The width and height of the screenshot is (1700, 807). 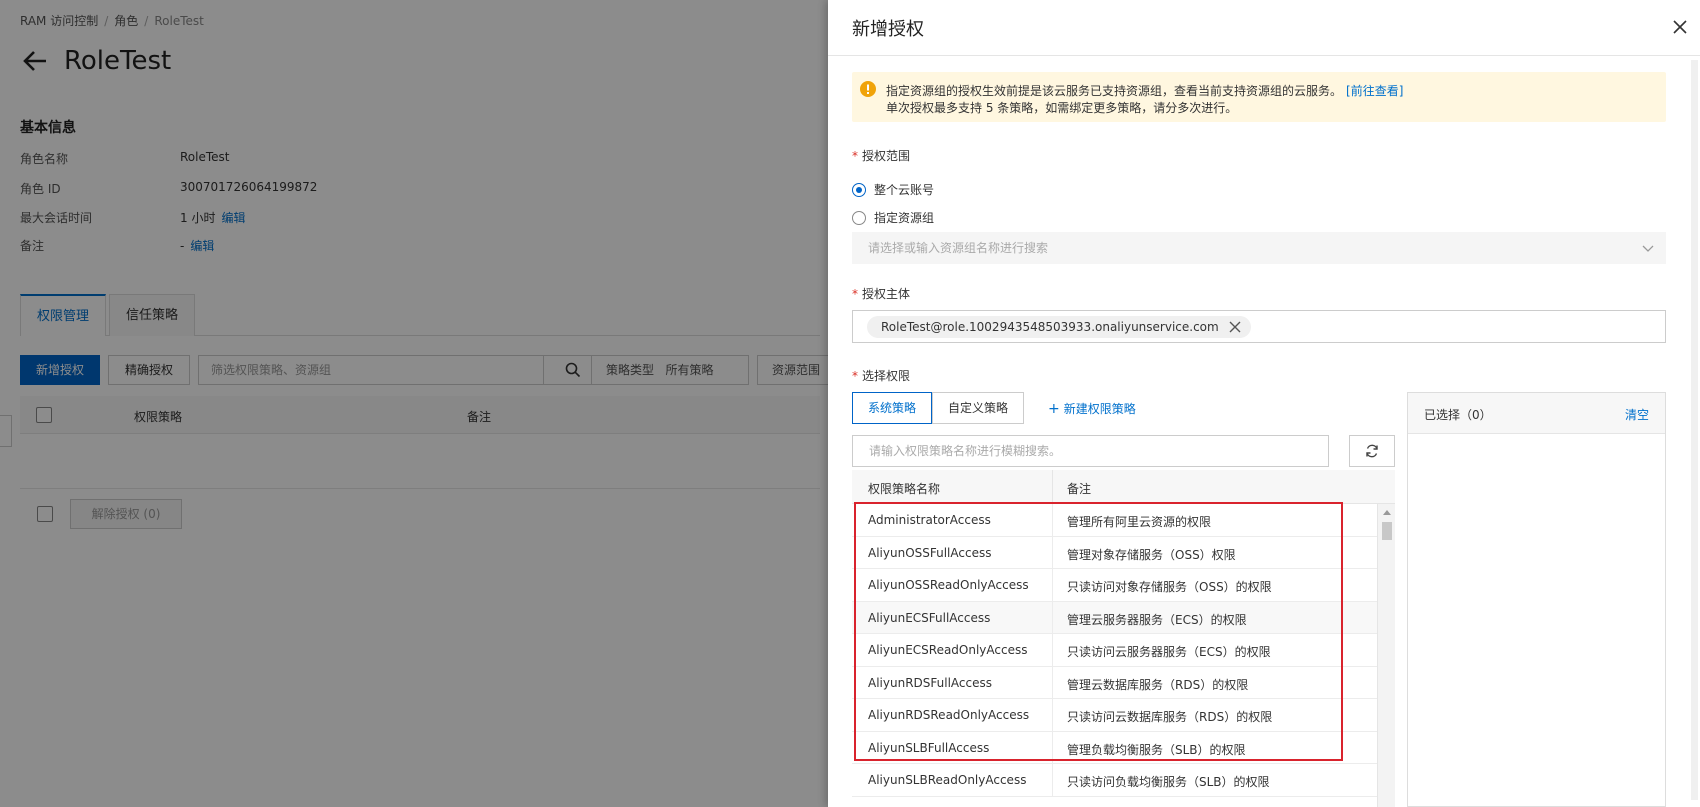 I want to click on drawer-title: 新增授权, so click(x=888, y=29).